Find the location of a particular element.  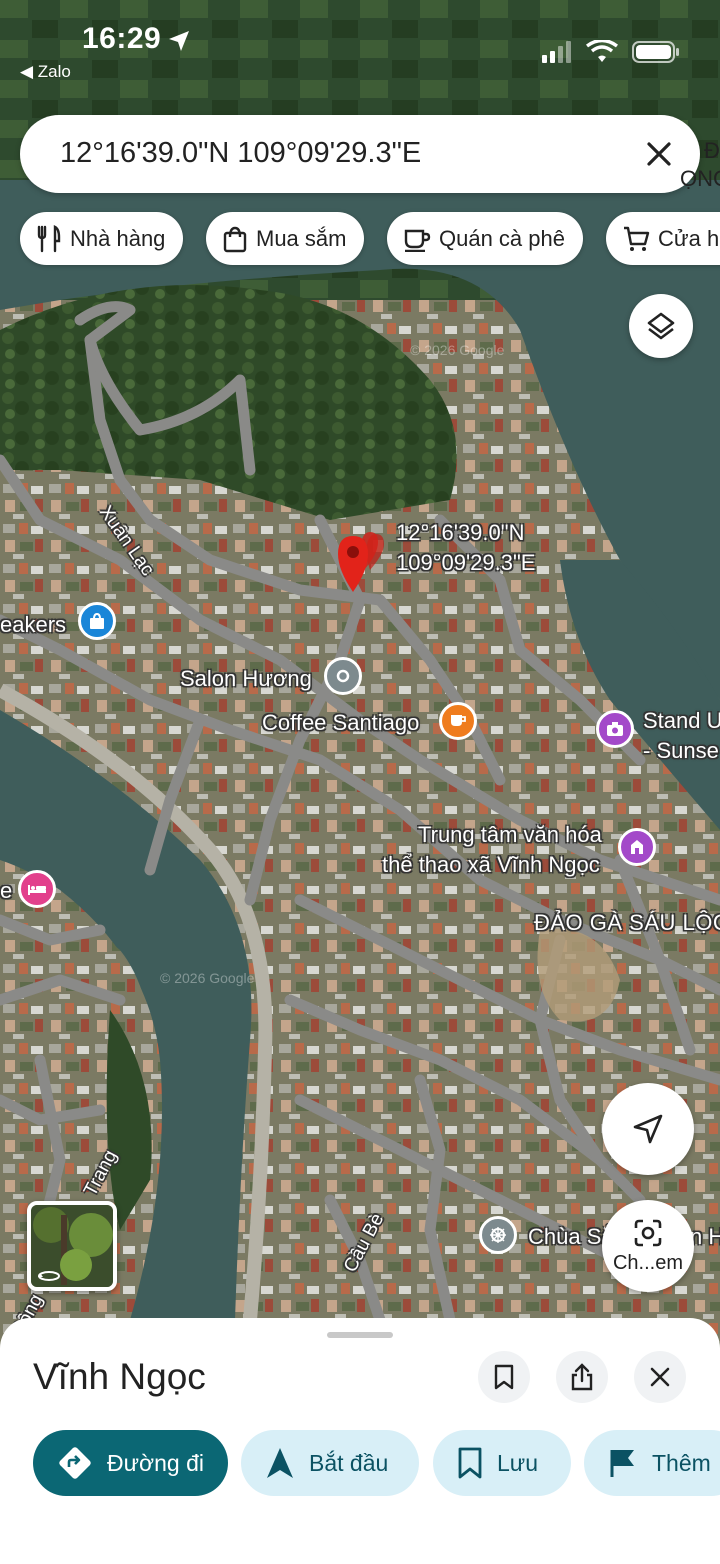

more-button: Thêm is located at coordinates (652, 1463).